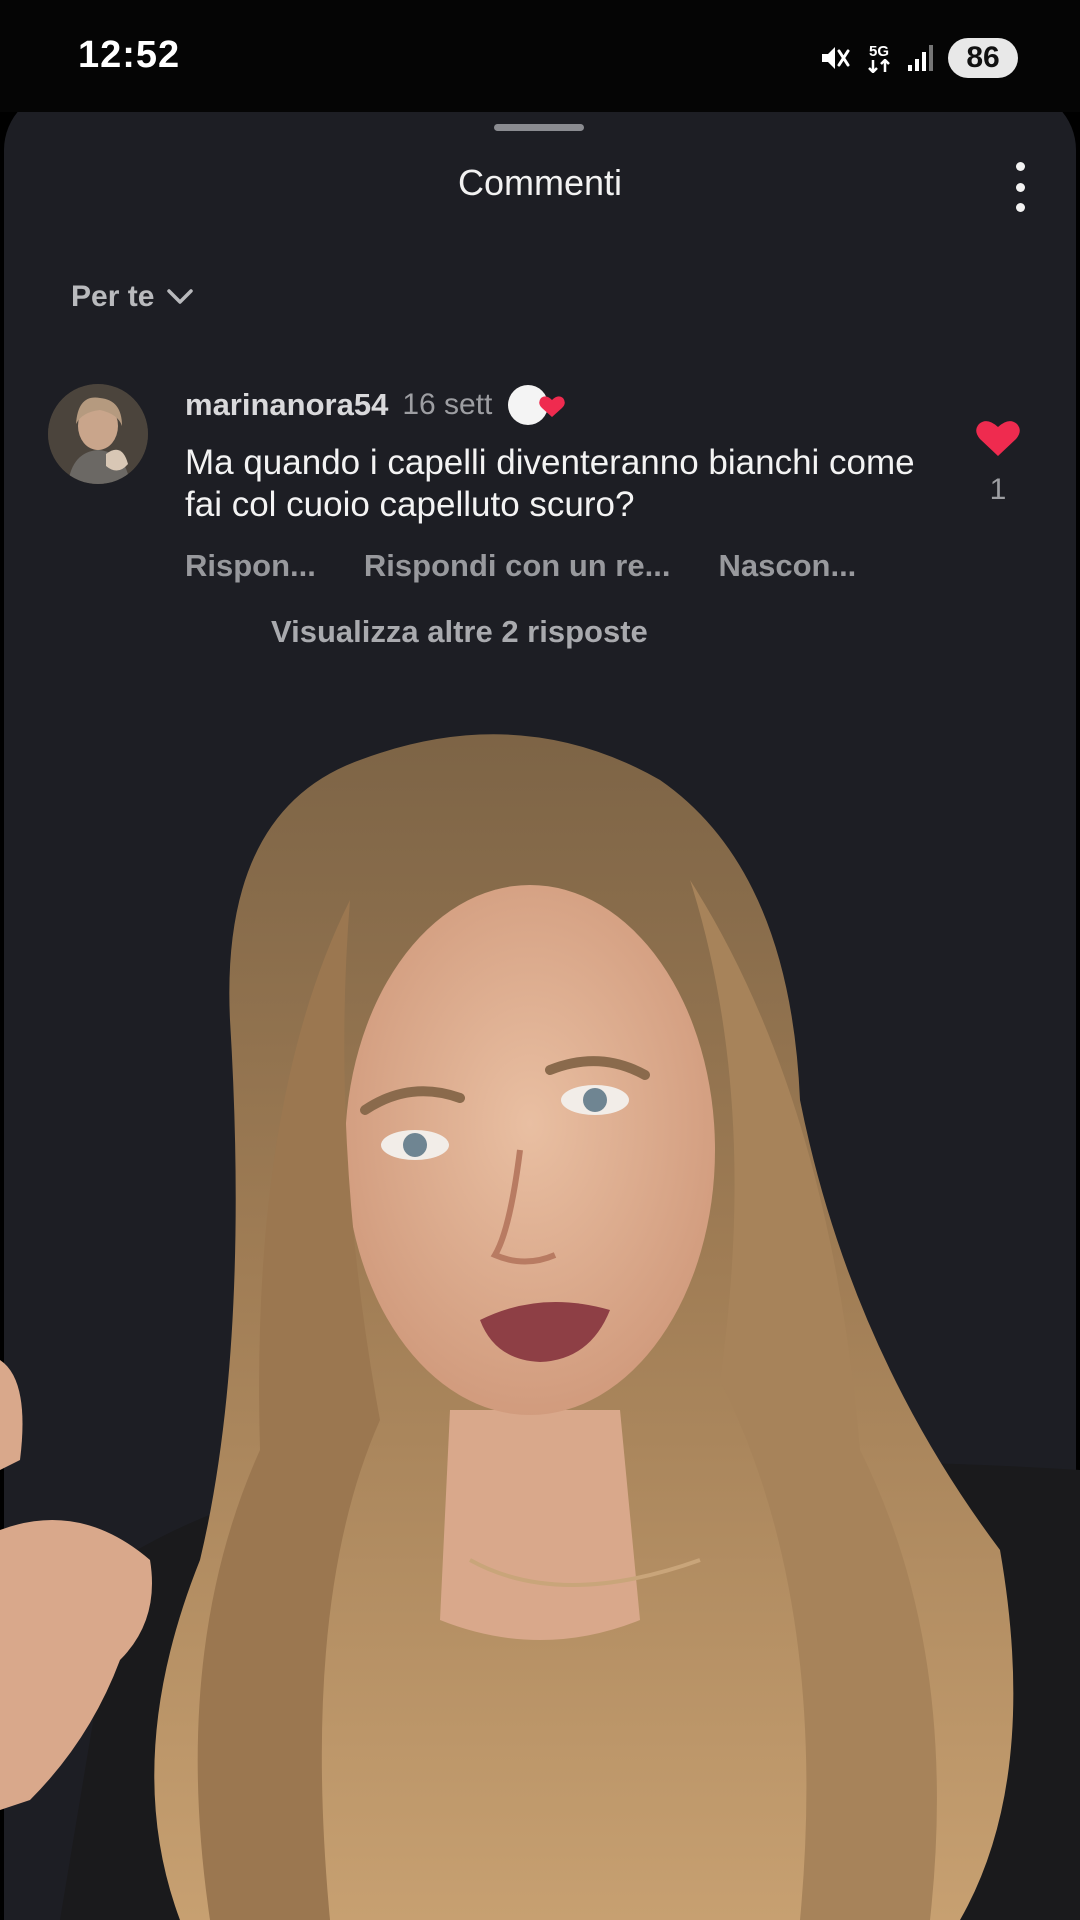 This screenshot has width=1080, height=1920. I want to click on drag-handle, so click(539, 127).